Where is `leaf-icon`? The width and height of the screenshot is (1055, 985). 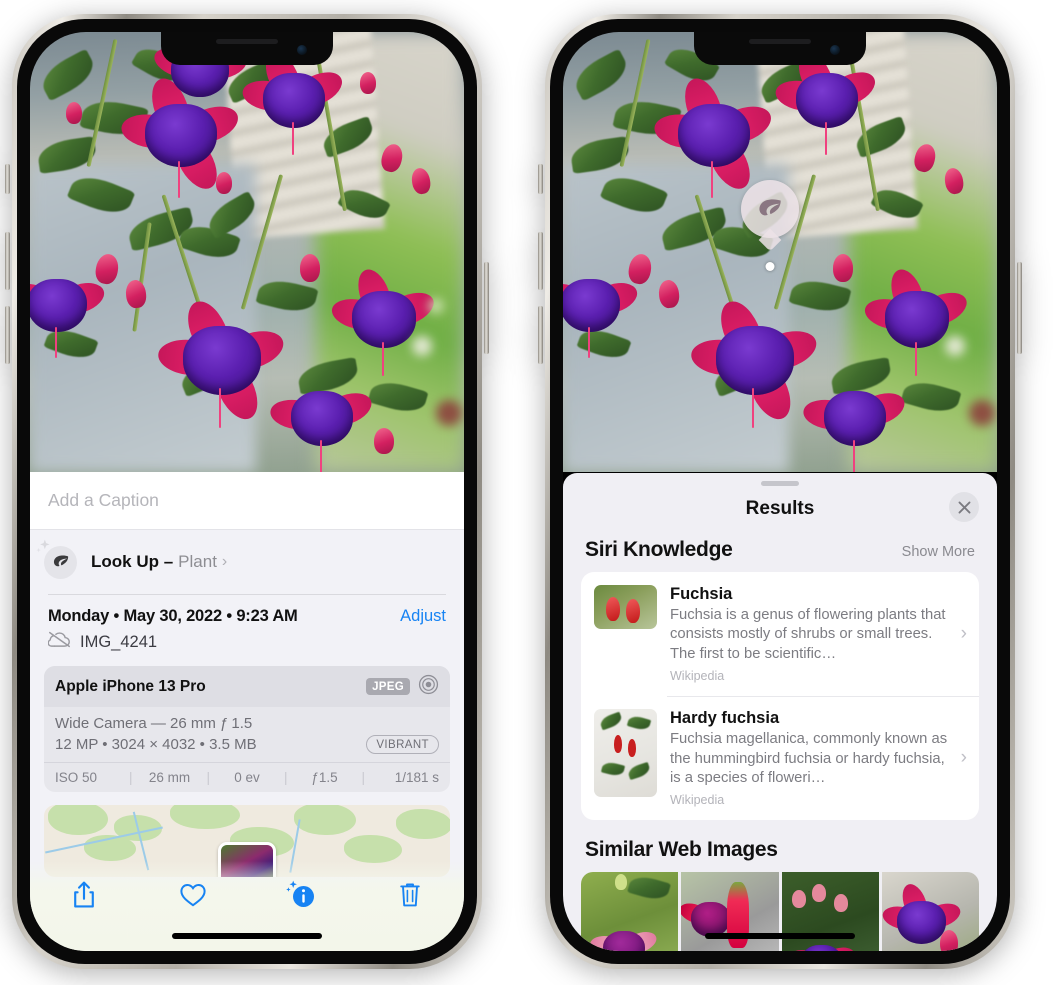 leaf-icon is located at coordinates (56, 559).